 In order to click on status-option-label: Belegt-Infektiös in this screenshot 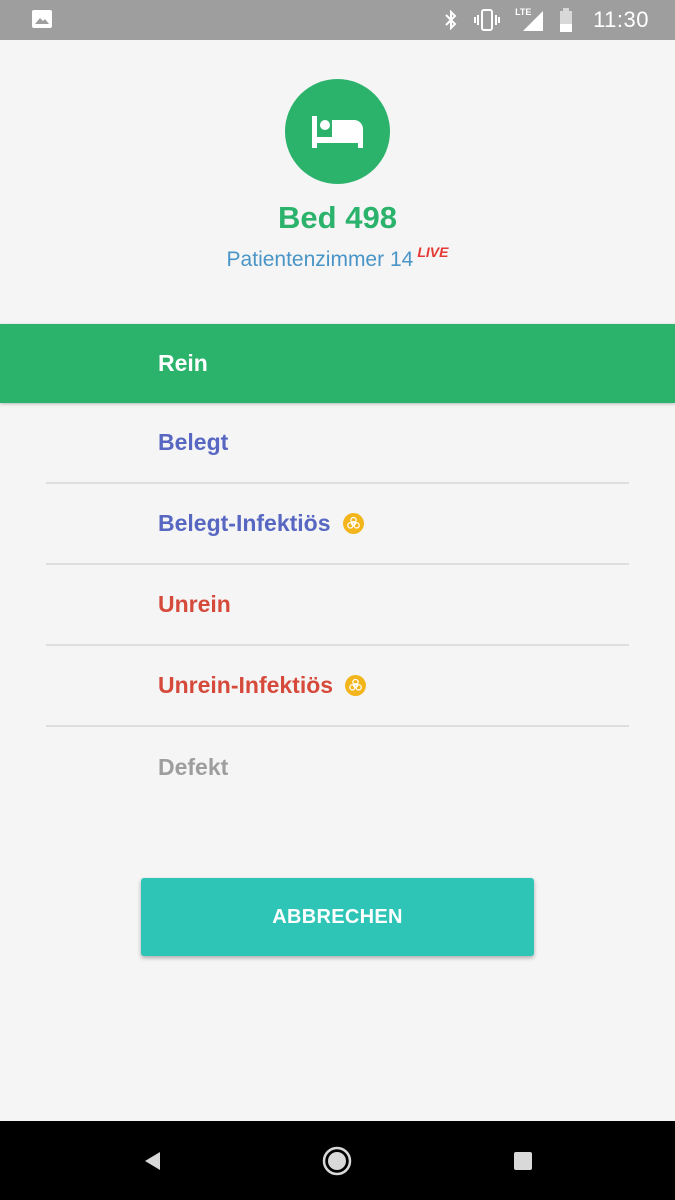, I will do `click(244, 523)`.